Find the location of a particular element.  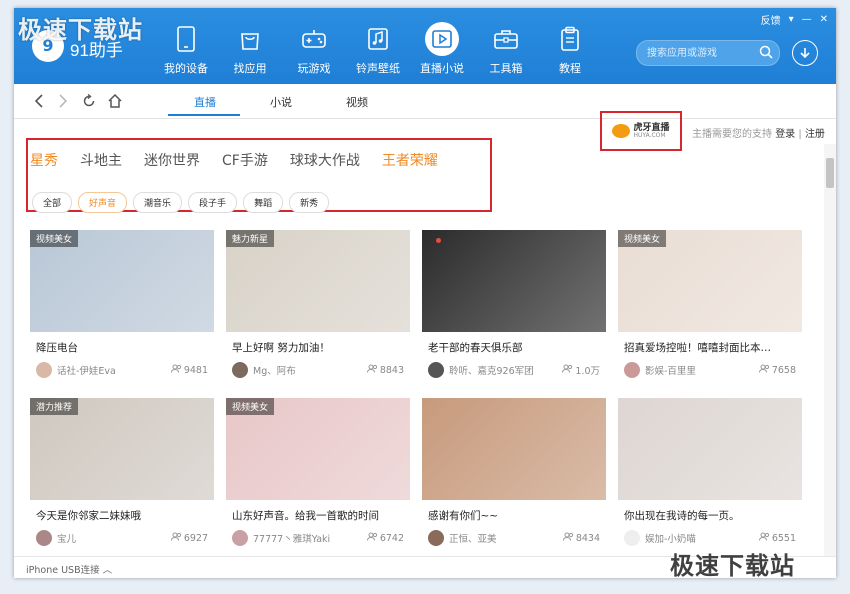

viewer-count: 8843 is located at coordinates (385, 370).